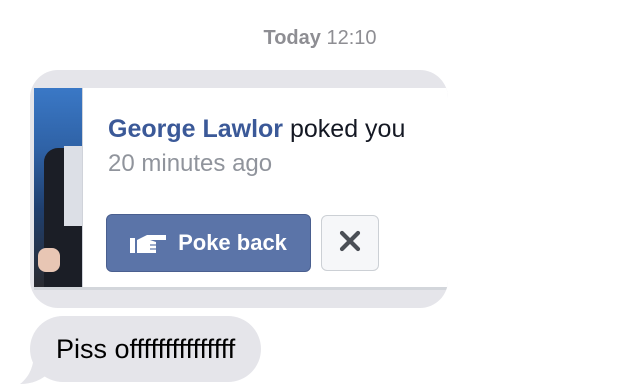 The image size is (640, 392). I want to click on message-text: Piss offfffffffffffff, so click(146, 348).